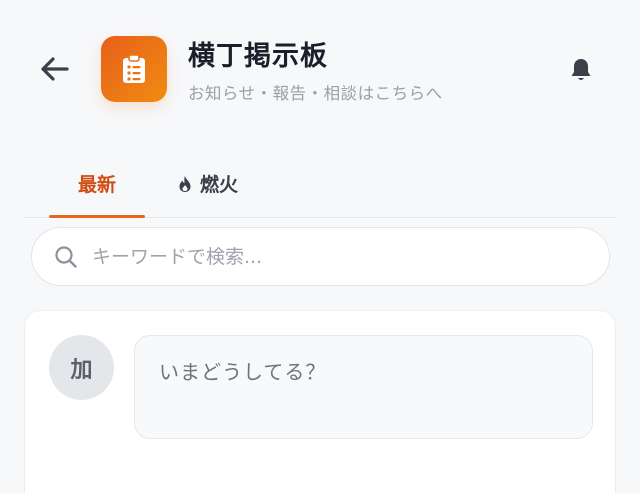 The image size is (640, 493). What do you see at coordinates (185, 183) in the screenshot?
I see `fire-icon` at bounding box center [185, 183].